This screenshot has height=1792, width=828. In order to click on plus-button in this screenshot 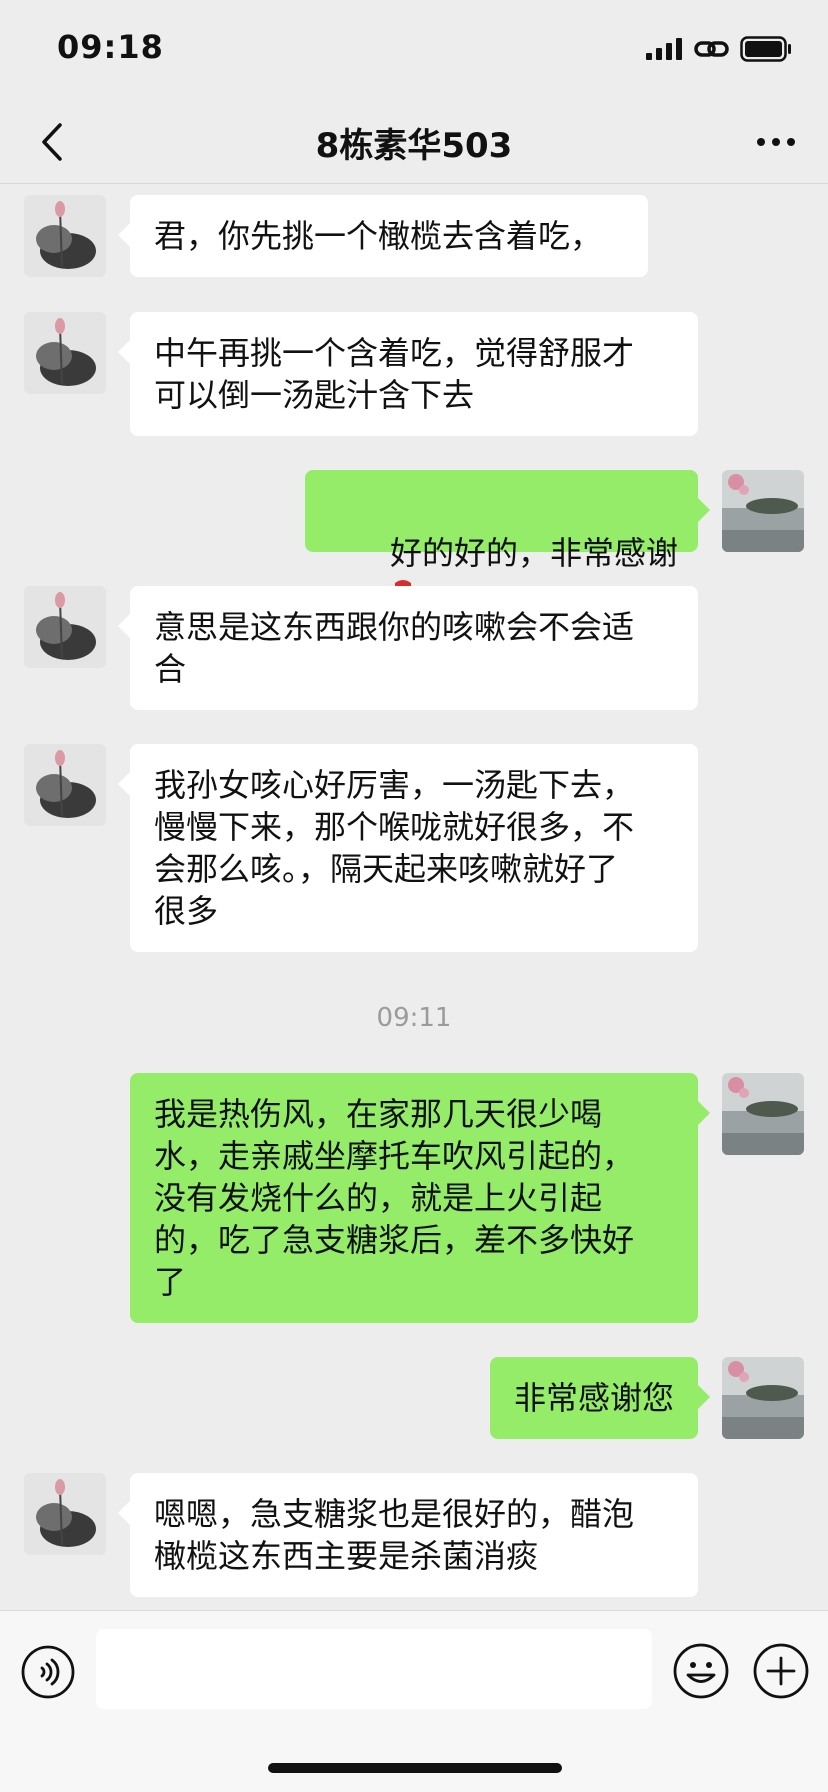, I will do `click(781, 1671)`.